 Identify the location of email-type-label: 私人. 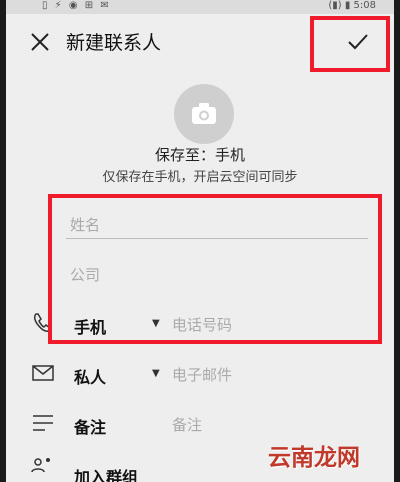
(90, 376).